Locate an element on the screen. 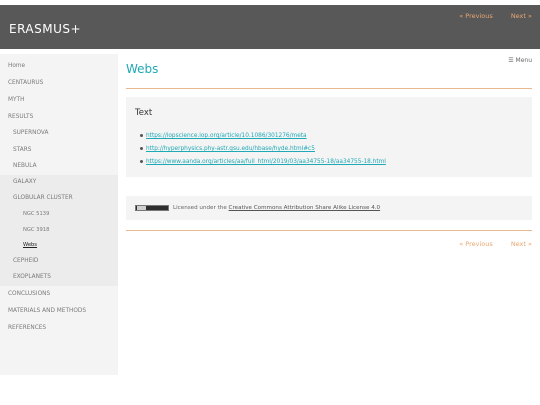 This screenshot has height=405, width=540. page-title: Webs is located at coordinates (142, 69).